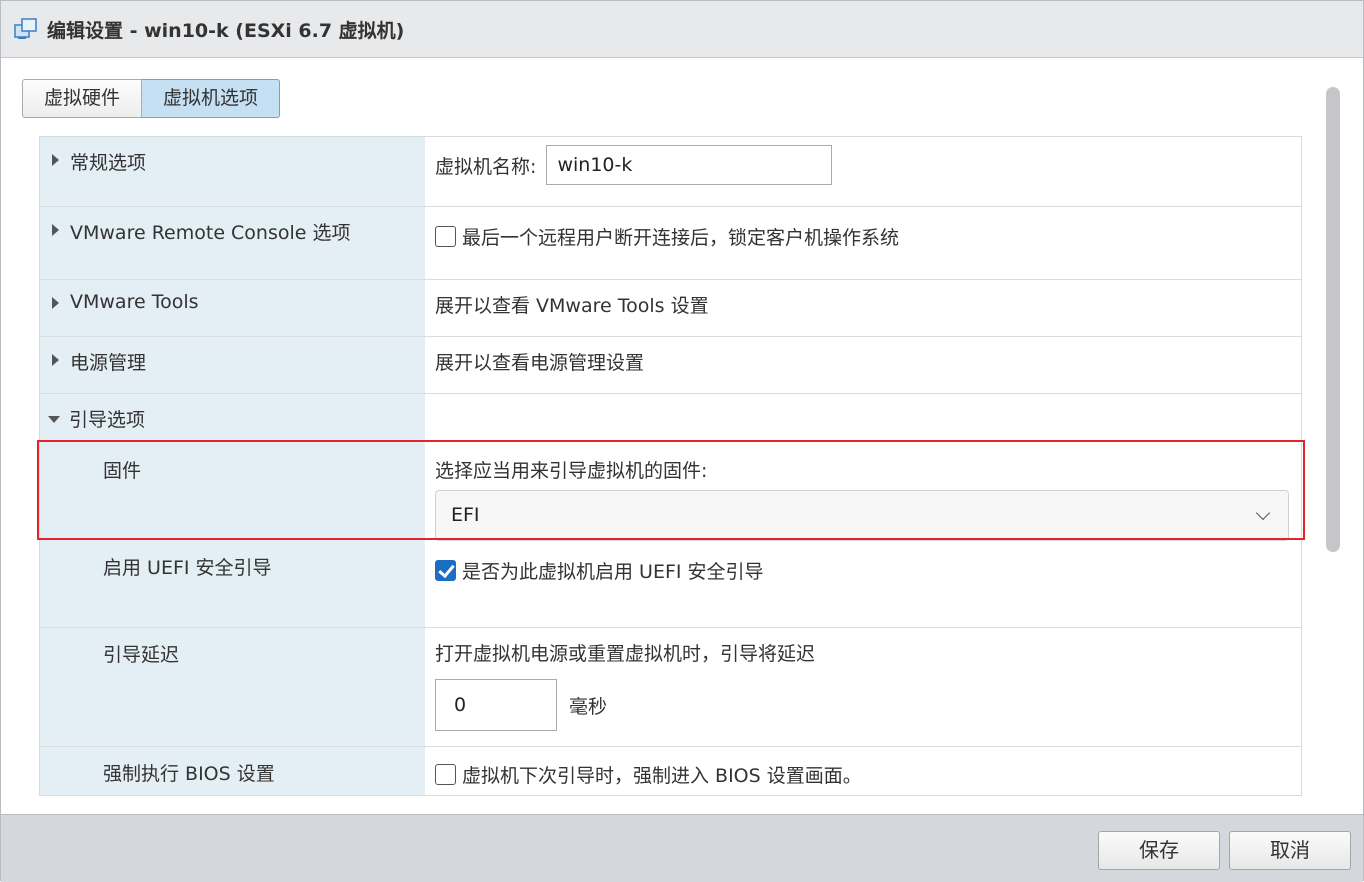  Describe the element at coordinates (82, 98) in the screenshot. I see `tab-virtual-hardware: 虚拟硬件` at that location.